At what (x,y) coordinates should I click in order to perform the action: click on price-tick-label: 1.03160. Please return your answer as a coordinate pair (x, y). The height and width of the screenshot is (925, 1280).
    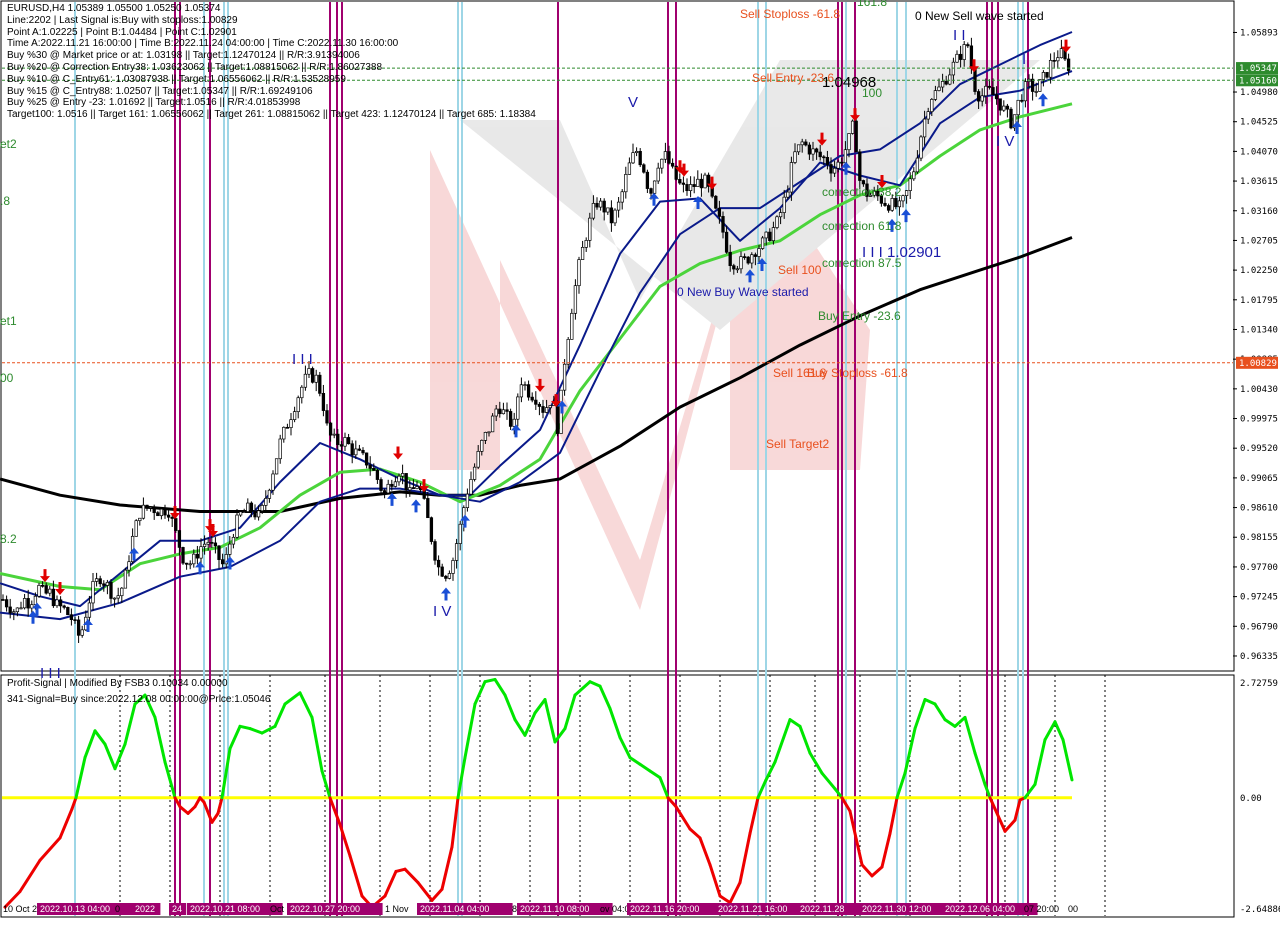
    Looking at the image, I should click on (1259, 212).